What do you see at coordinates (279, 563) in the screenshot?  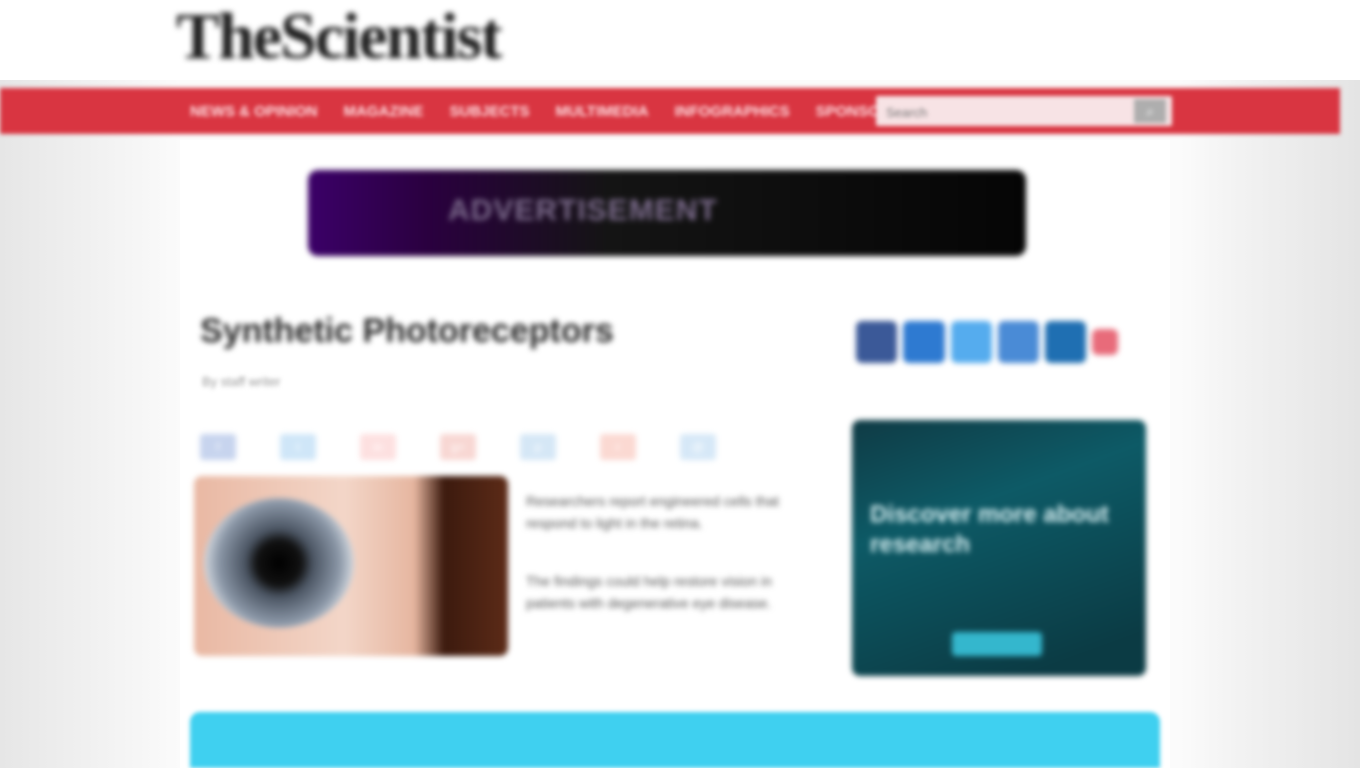 I see `eye-icon` at bounding box center [279, 563].